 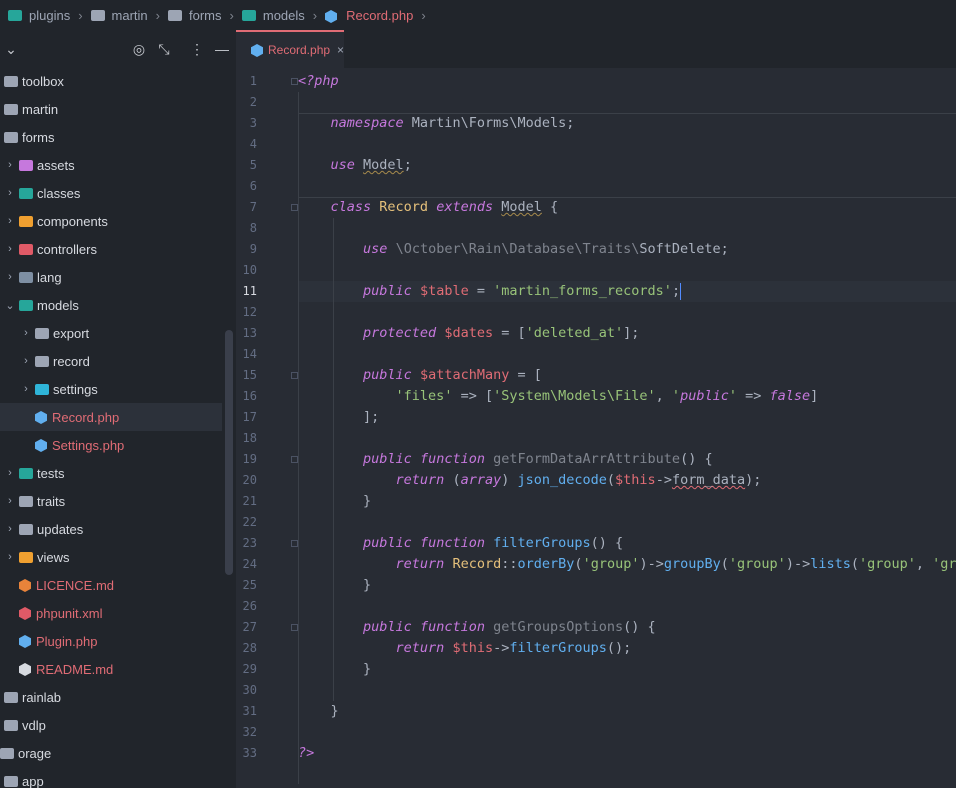 What do you see at coordinates (369, 15) in the screenshot?
I see `breadcrumb-item-4: Record.php` at bounding box center [369, 15].